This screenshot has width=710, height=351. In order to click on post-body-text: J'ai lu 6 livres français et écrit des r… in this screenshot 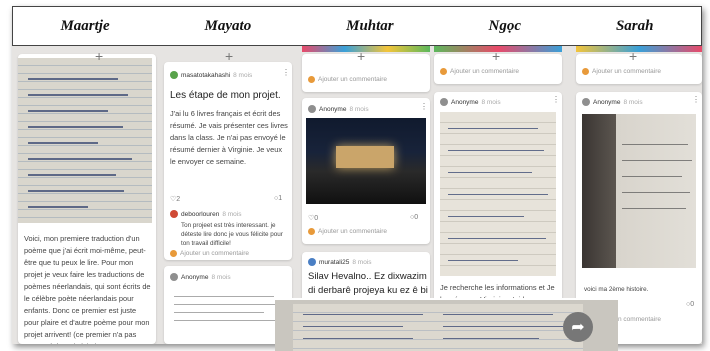, I will do `click(229, 137)`.